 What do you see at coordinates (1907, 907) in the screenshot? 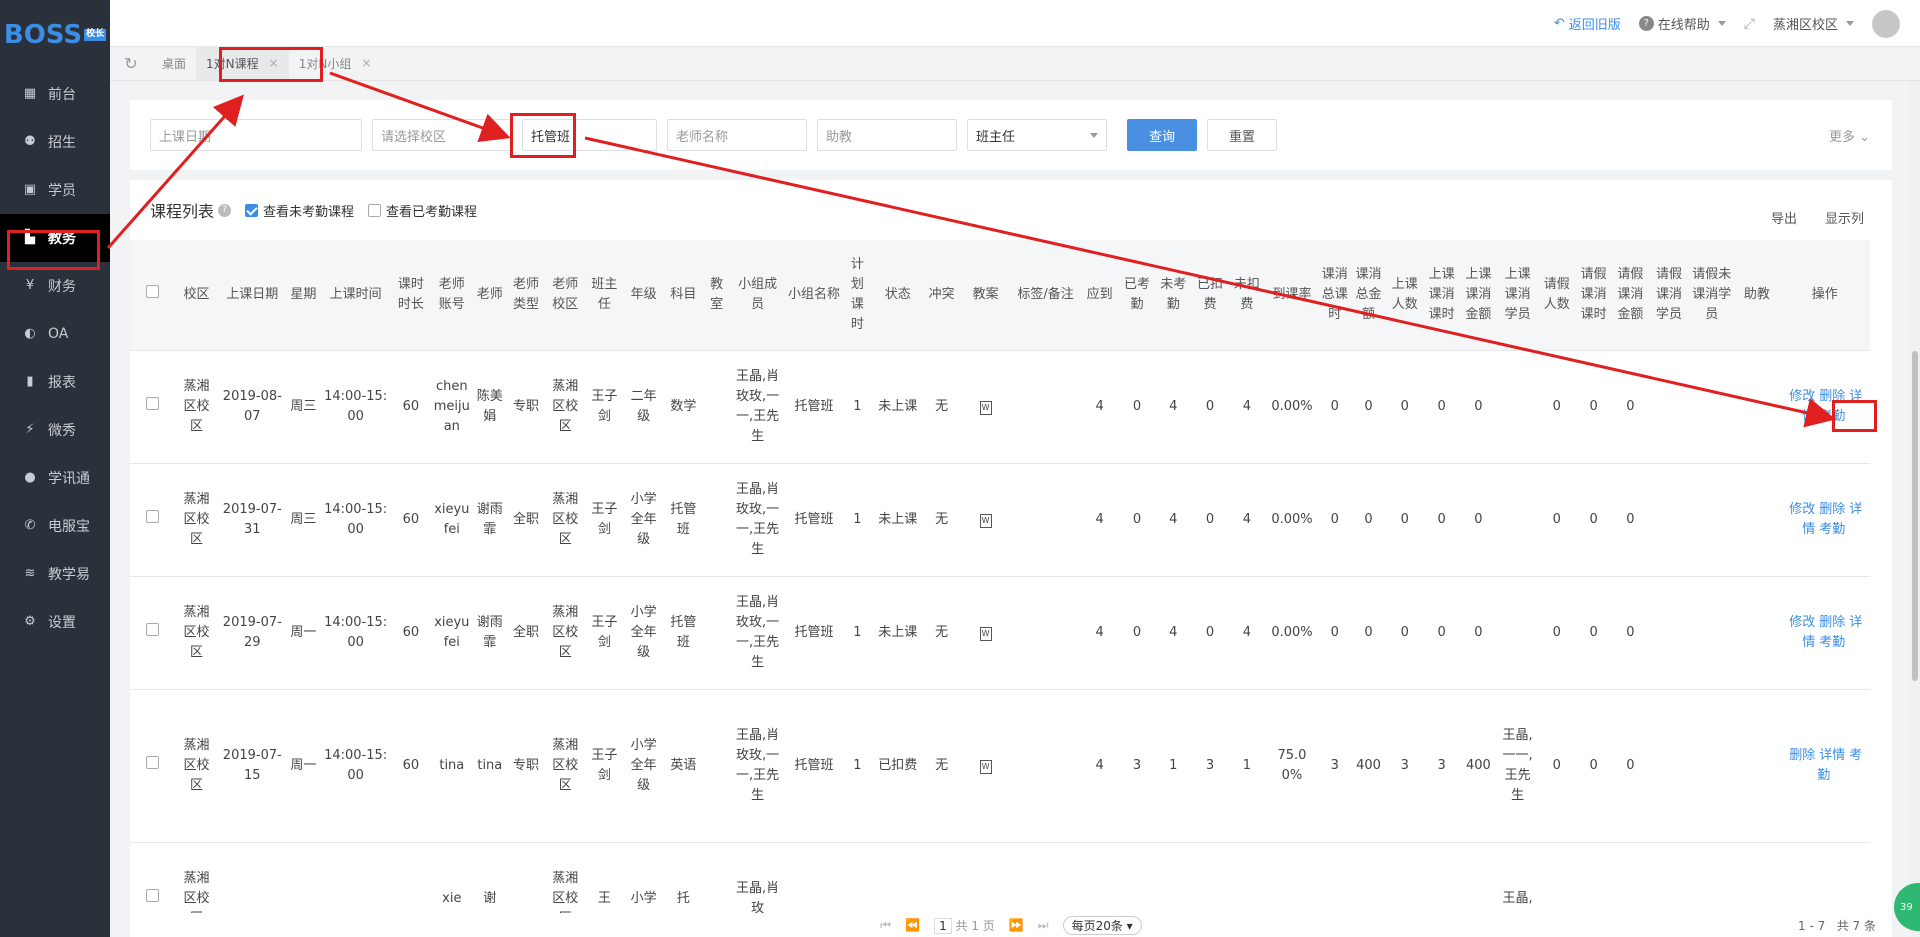
I see `floating-badge: 39` at bounding box center [1907, 907].